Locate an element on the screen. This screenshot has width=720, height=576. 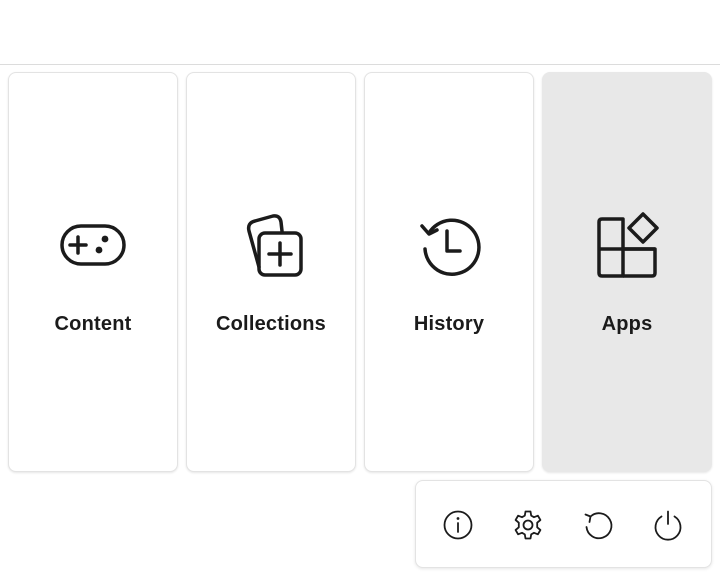
info-button is located at coordinates (458, 525).